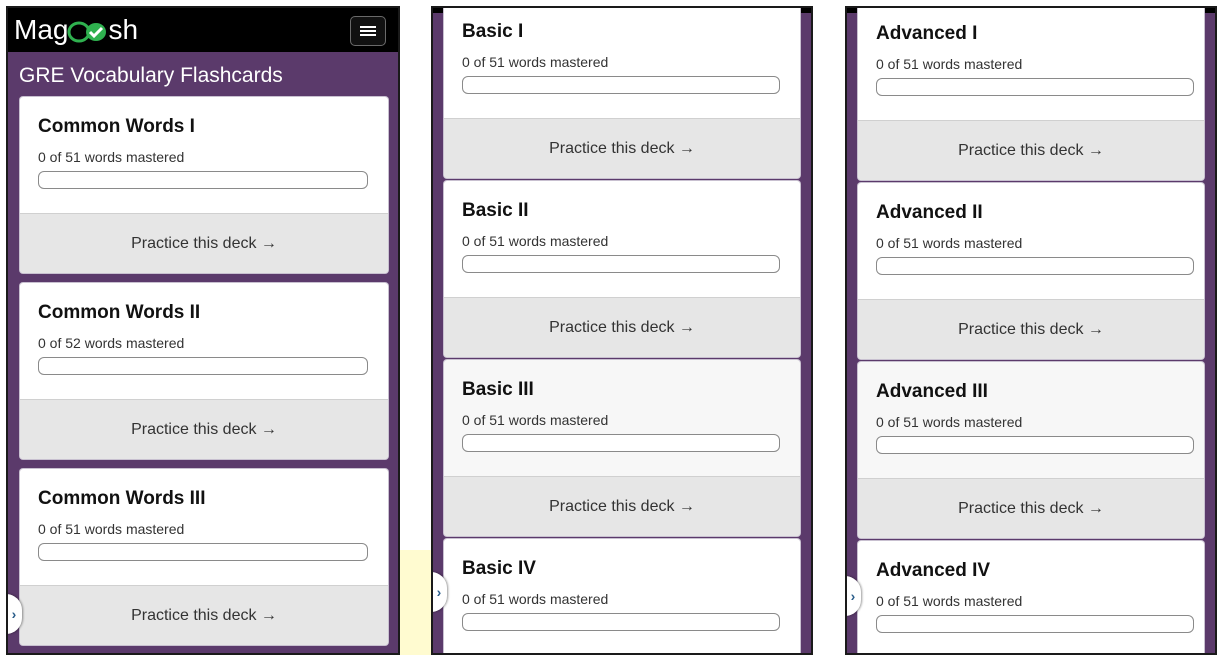 The image size is (1221, 655). What do you see at coordinates (499, 568) in the screenshot?
I see `deck-title: Basic IV` at bounding box center [499, 568].